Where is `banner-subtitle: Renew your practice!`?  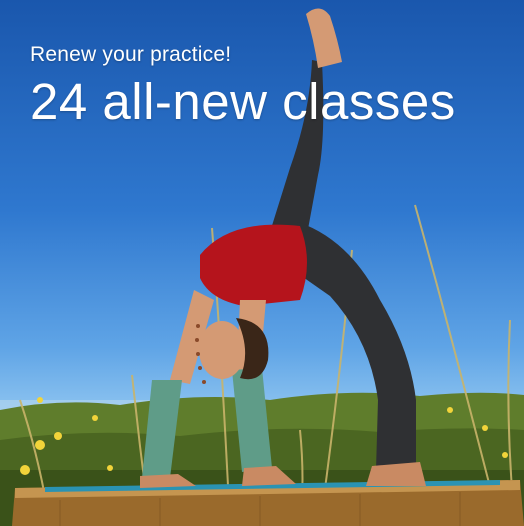
banner-subtitle: Renew your practice! is located at coordinates (131, 54).